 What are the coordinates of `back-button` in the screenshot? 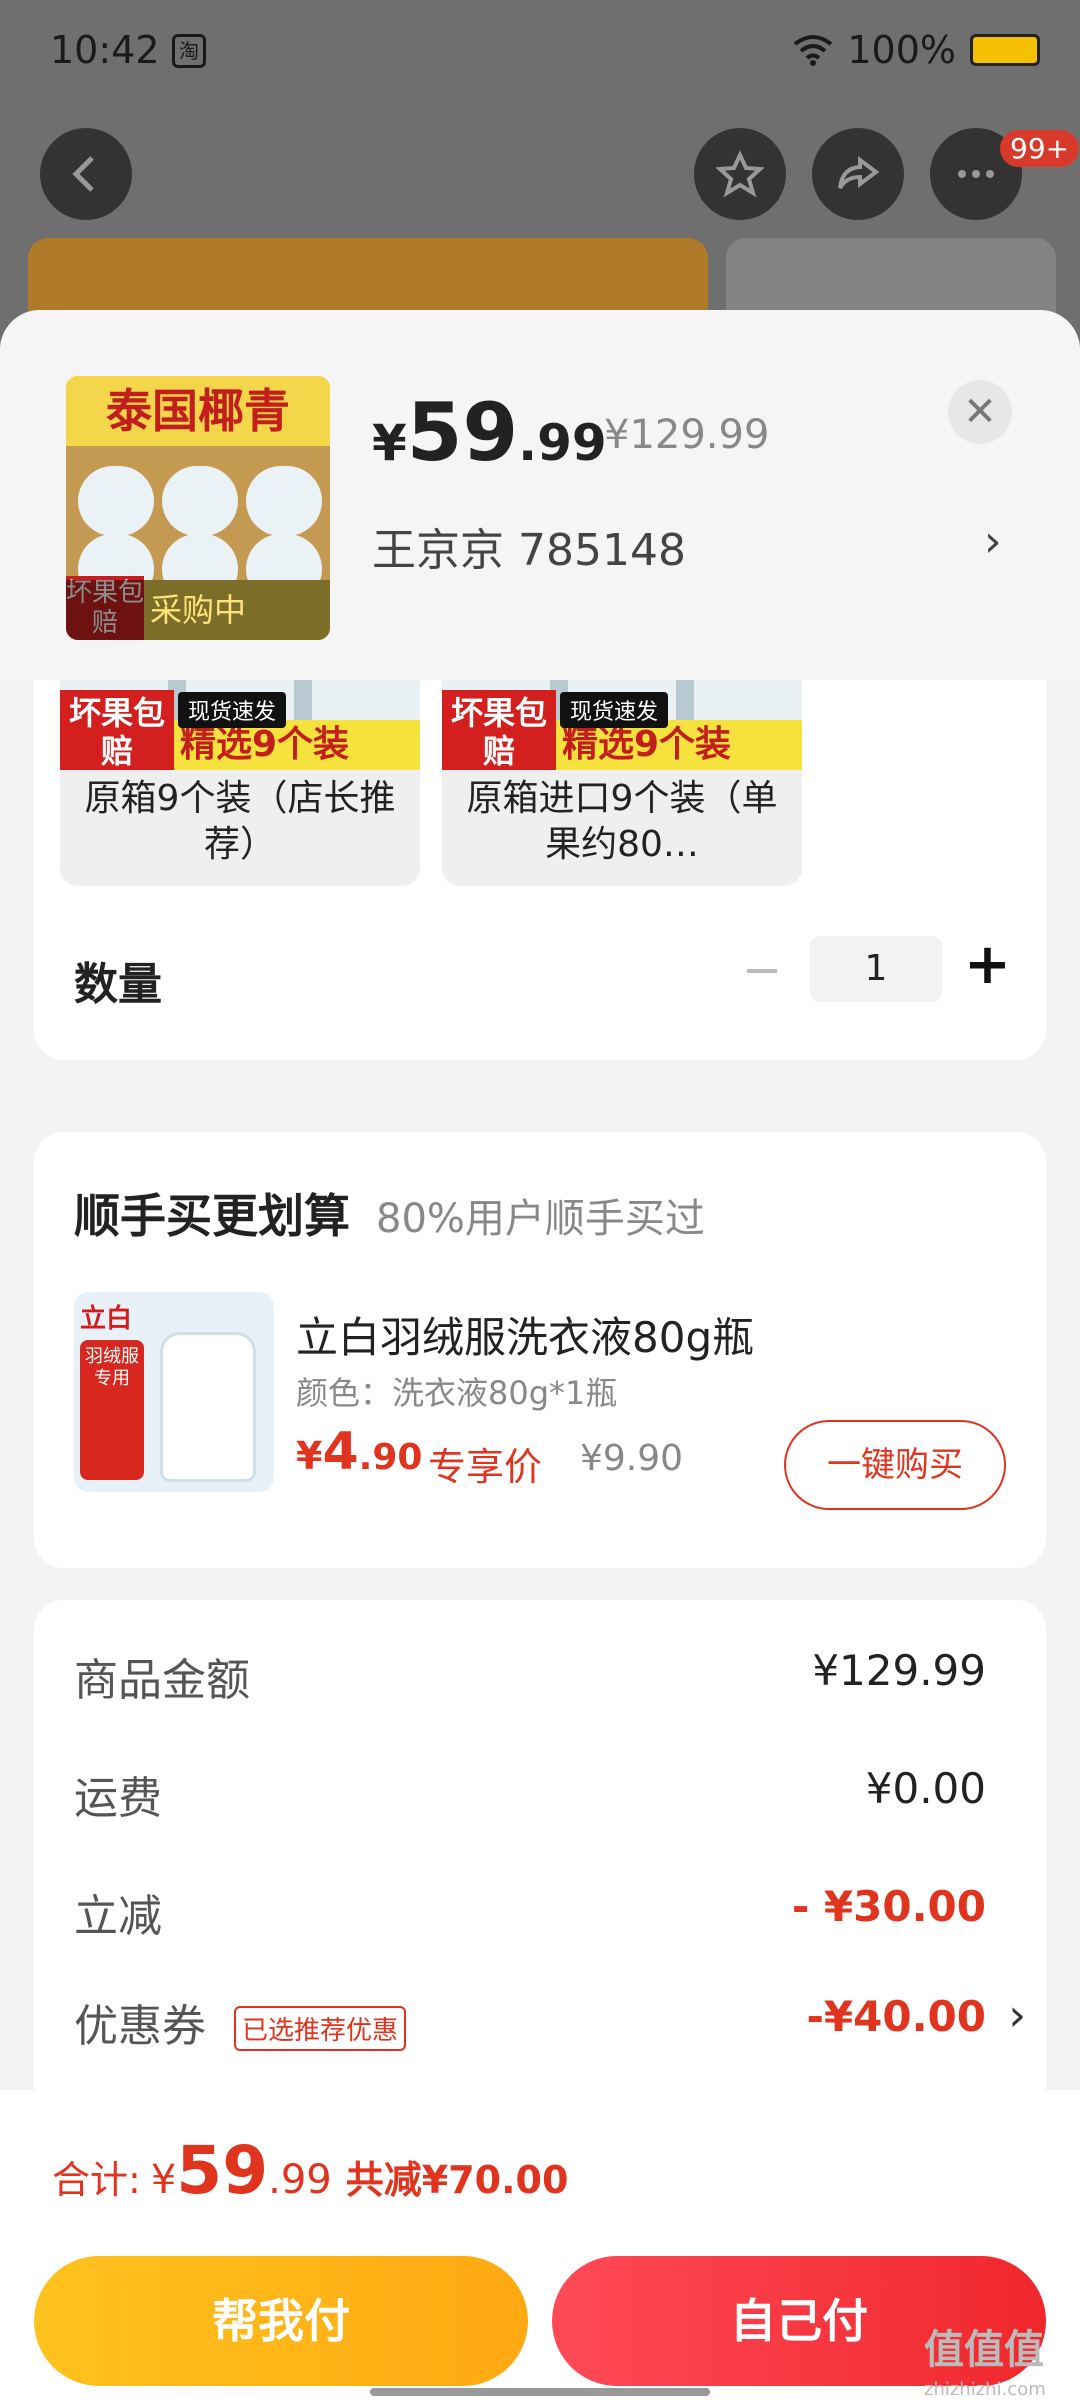 It's located at (86, 174).